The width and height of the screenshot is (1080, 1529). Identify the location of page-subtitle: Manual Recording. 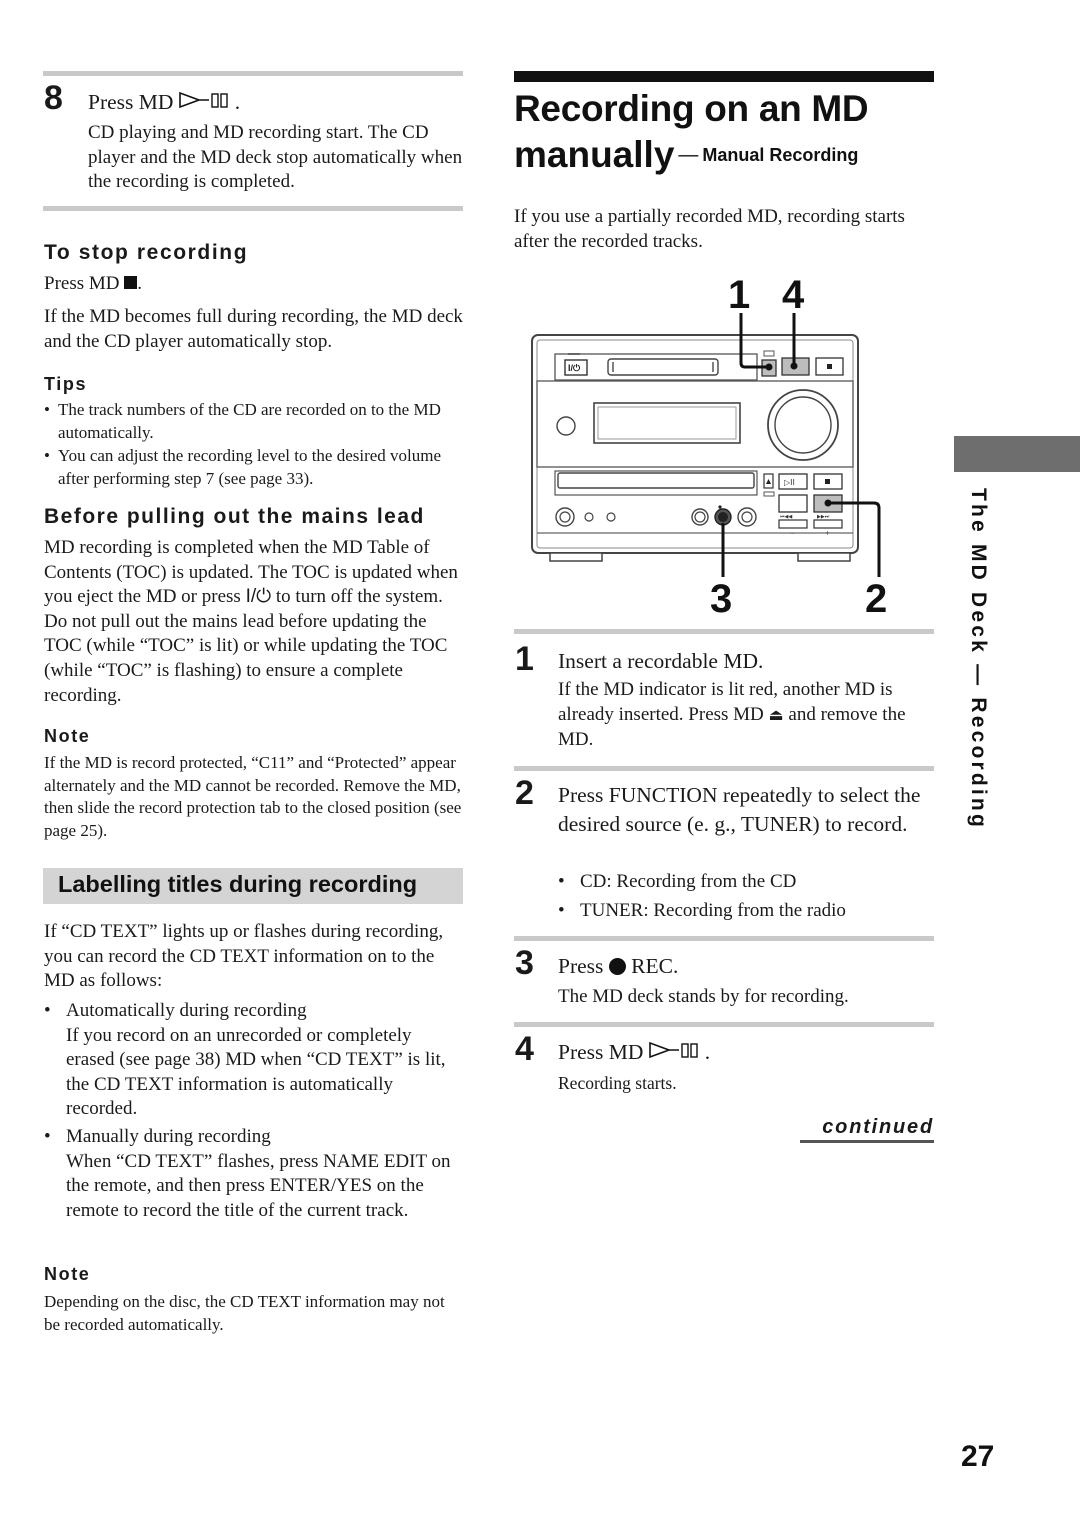
(780, 155).